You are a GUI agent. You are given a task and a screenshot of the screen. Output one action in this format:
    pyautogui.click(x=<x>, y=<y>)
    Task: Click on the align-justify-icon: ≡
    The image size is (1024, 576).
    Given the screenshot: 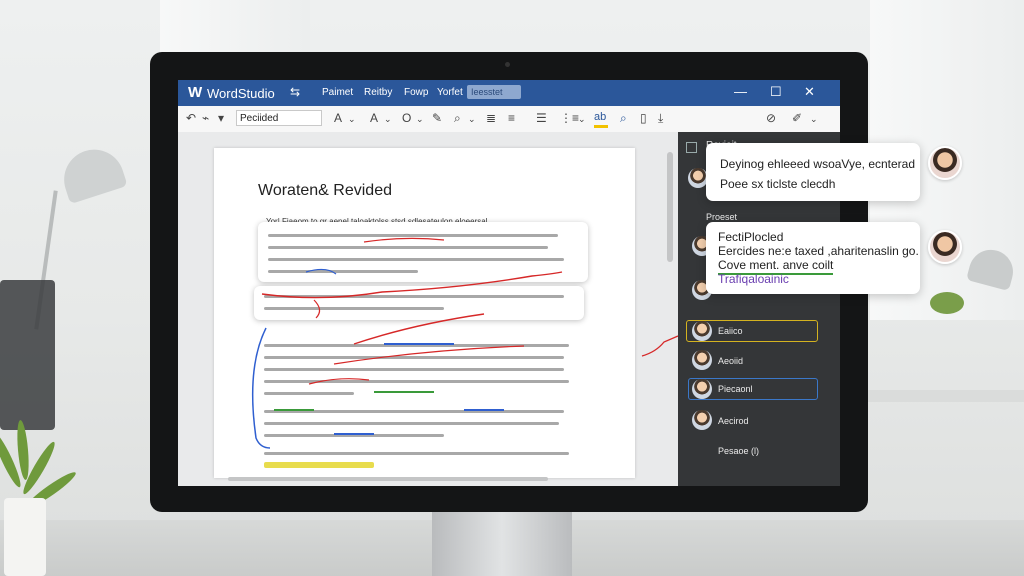 What is the action you would take?
    pyautogui.click(x=511, y=118)
    